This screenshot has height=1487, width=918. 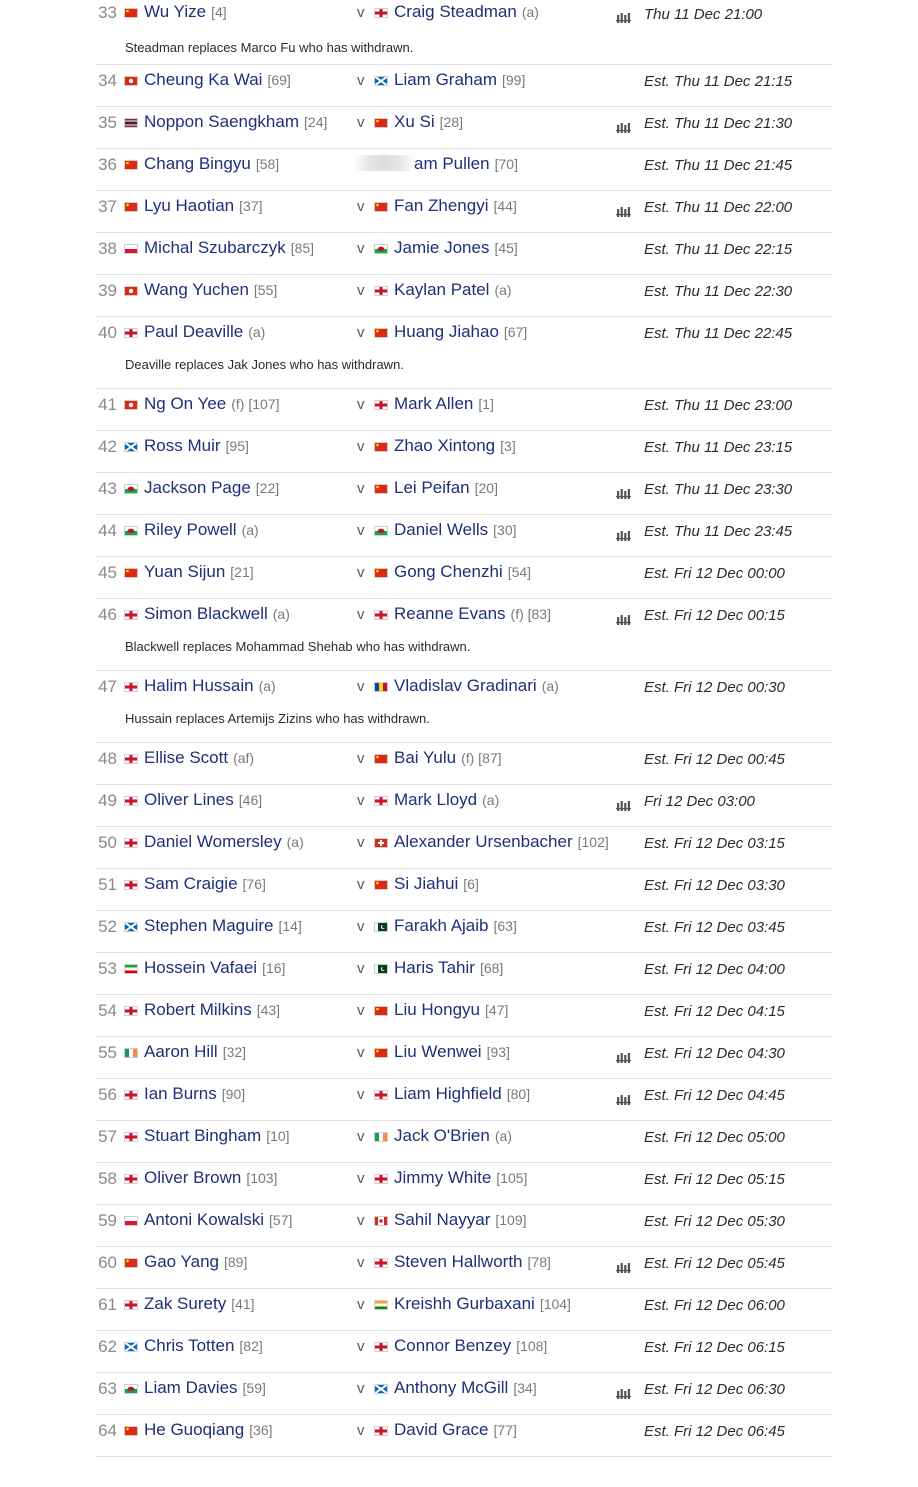 I want to click on player-one: Michal Szubarczyk [85], so click(x=219, y=248).